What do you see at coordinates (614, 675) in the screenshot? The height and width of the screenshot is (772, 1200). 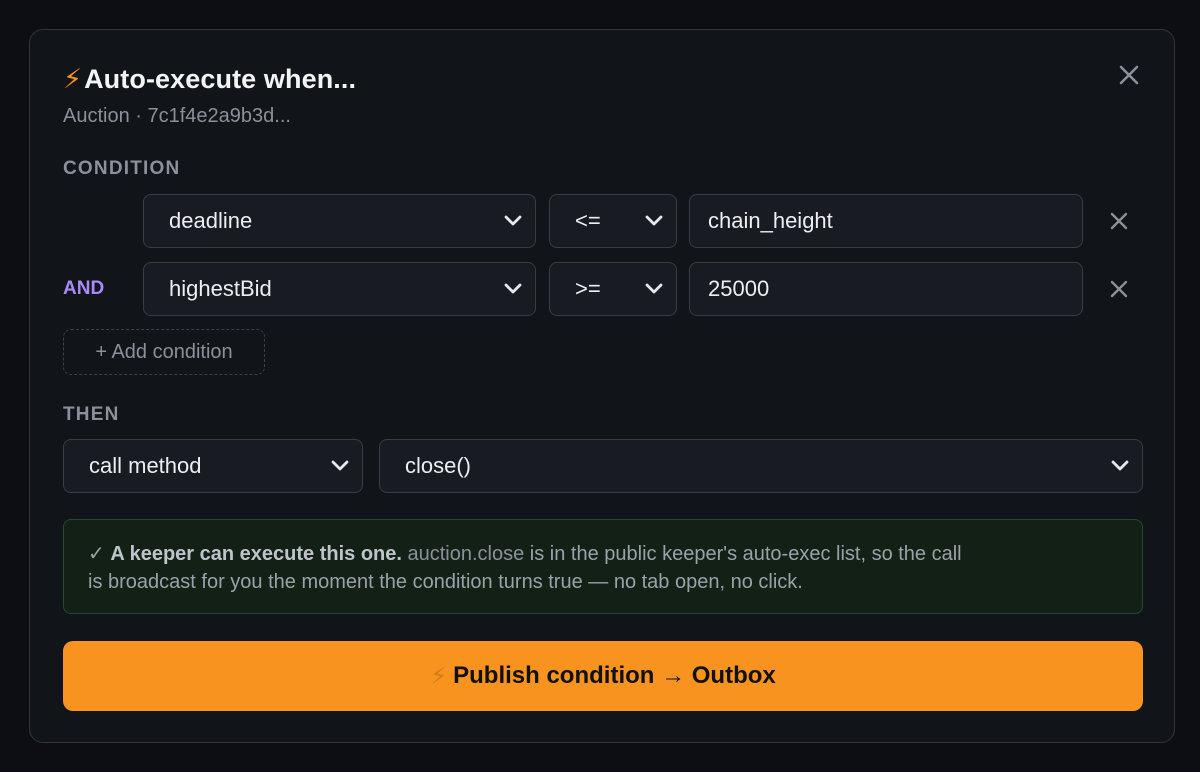 I see `publish-button-label: Publish condition → Outbox` at bounding box center [614, 675].